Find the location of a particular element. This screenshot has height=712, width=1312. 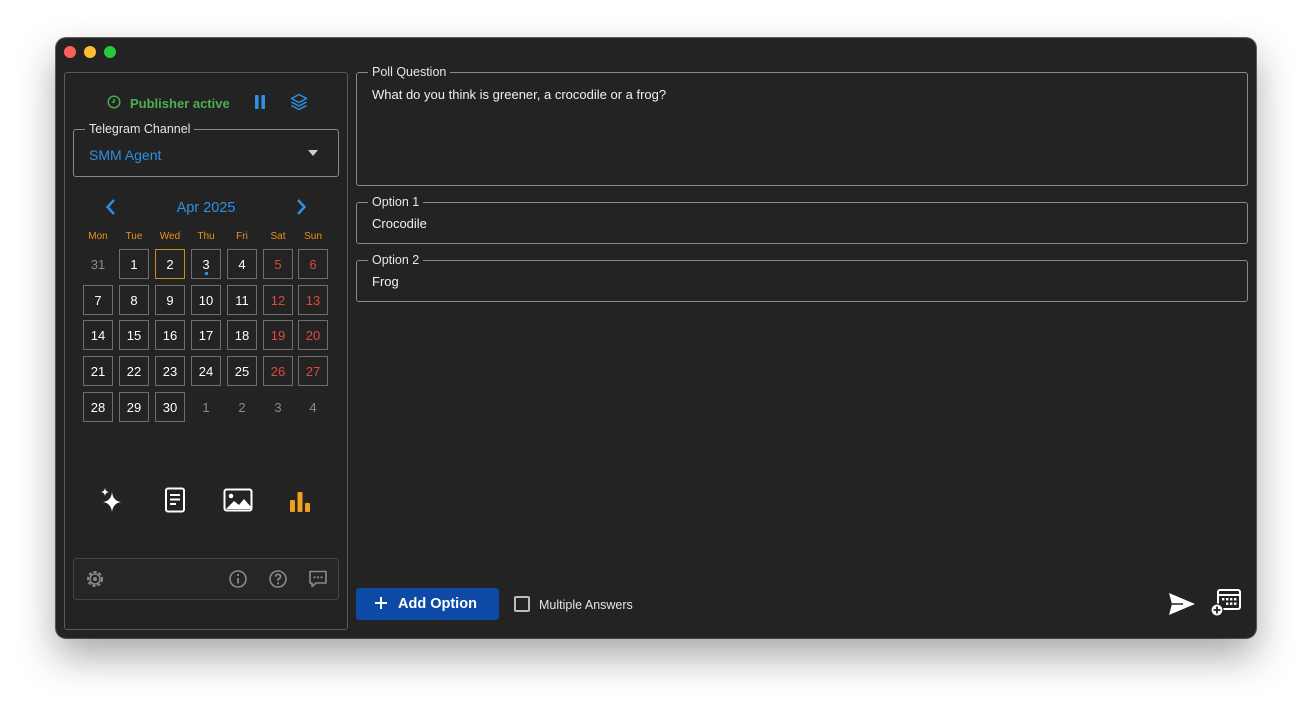

calendar-day-number: 31 is located at coordinates (98, 264).